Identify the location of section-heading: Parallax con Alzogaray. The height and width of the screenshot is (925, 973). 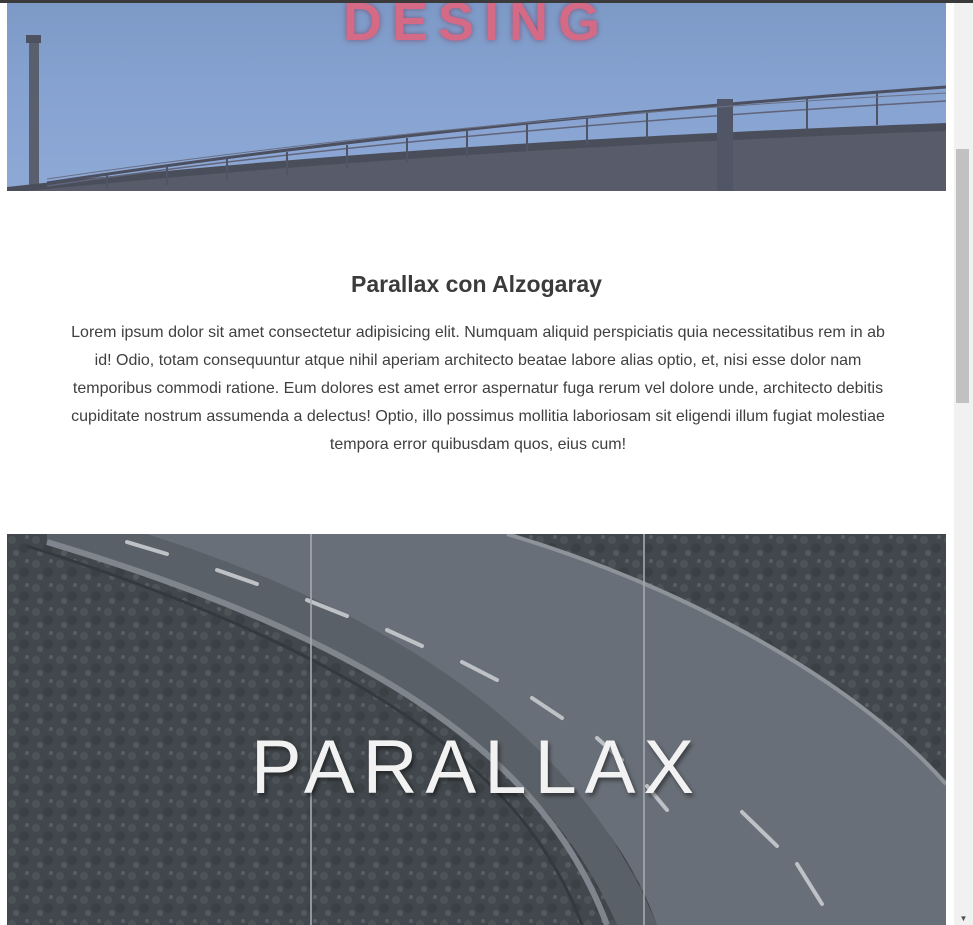
(476, 284).